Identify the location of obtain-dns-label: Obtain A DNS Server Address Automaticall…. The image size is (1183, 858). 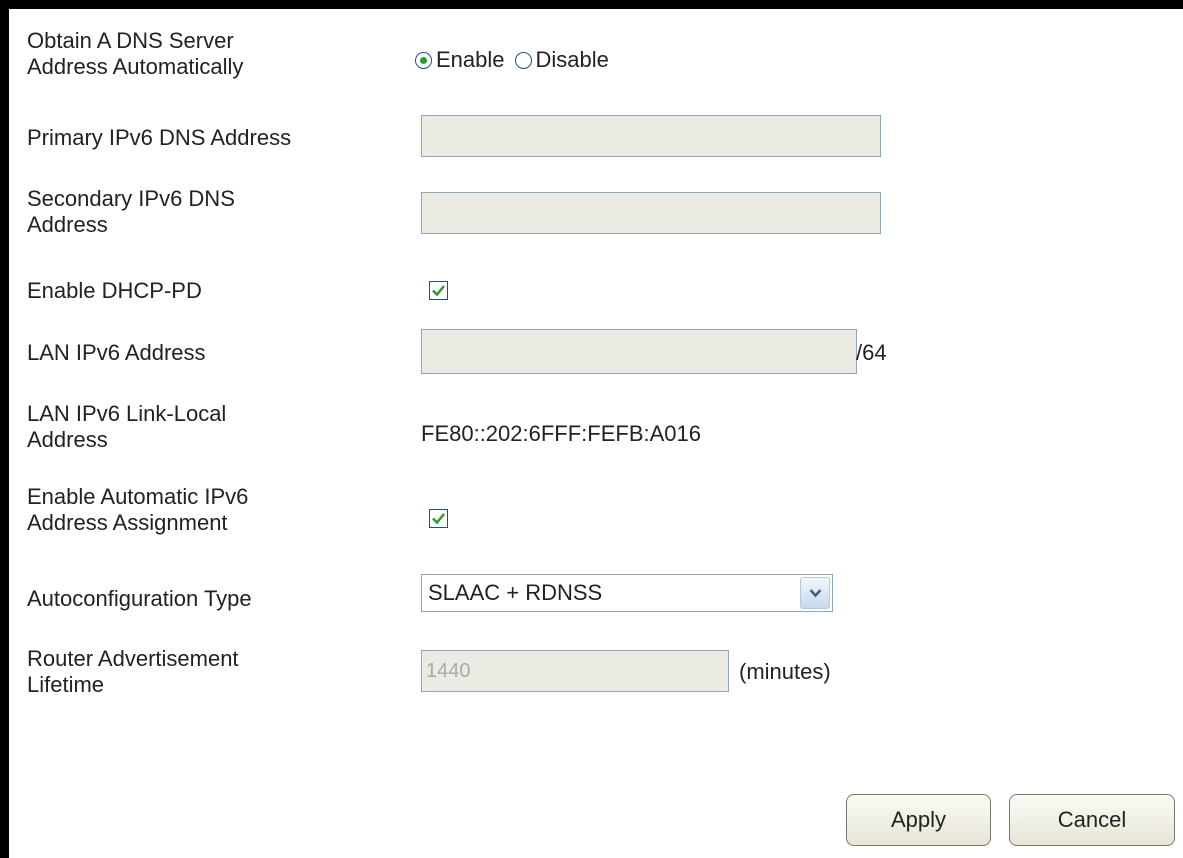
(135, 53).